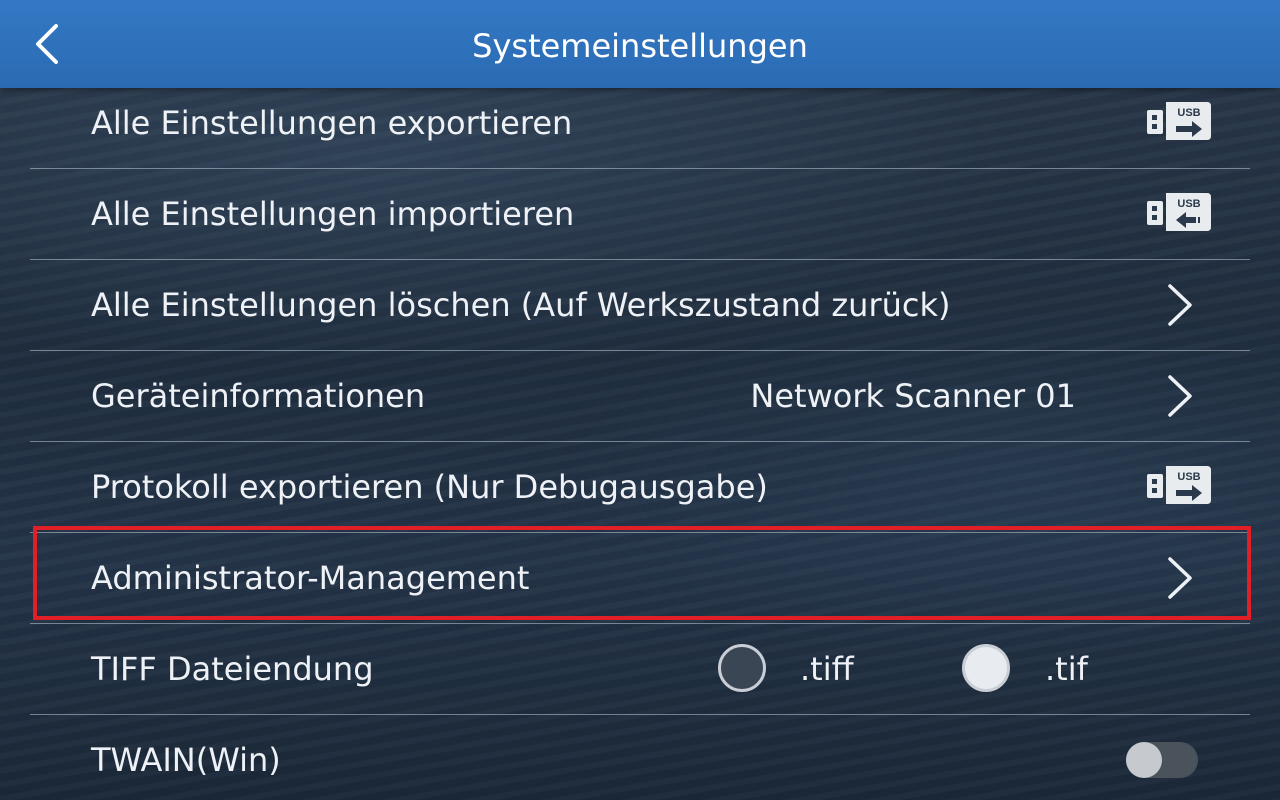  What do you see at coordinates (640, 669) in the screenshot?
I see `row-tiff-extension: TIFF Dateiendung .tiff .tif` at bounding box center [640, 669].